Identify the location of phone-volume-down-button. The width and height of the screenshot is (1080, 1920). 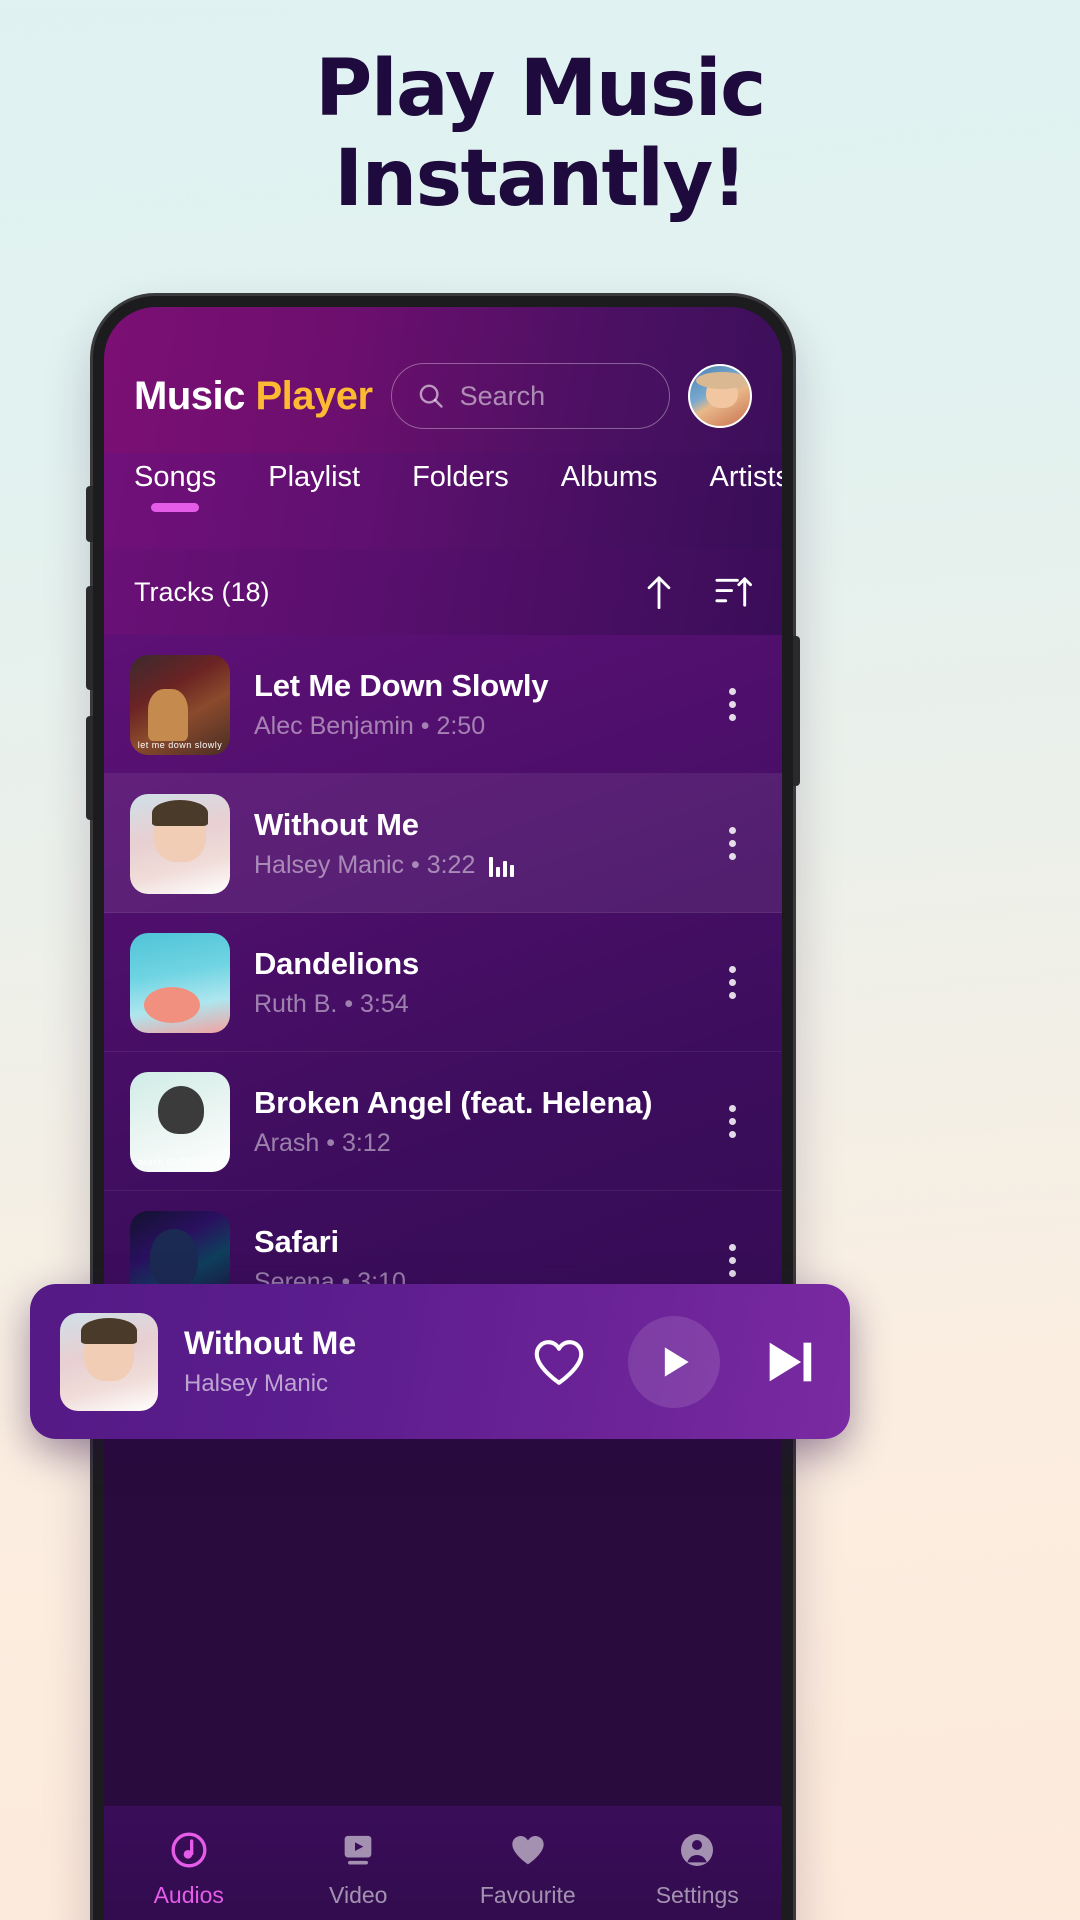
(89, 768).